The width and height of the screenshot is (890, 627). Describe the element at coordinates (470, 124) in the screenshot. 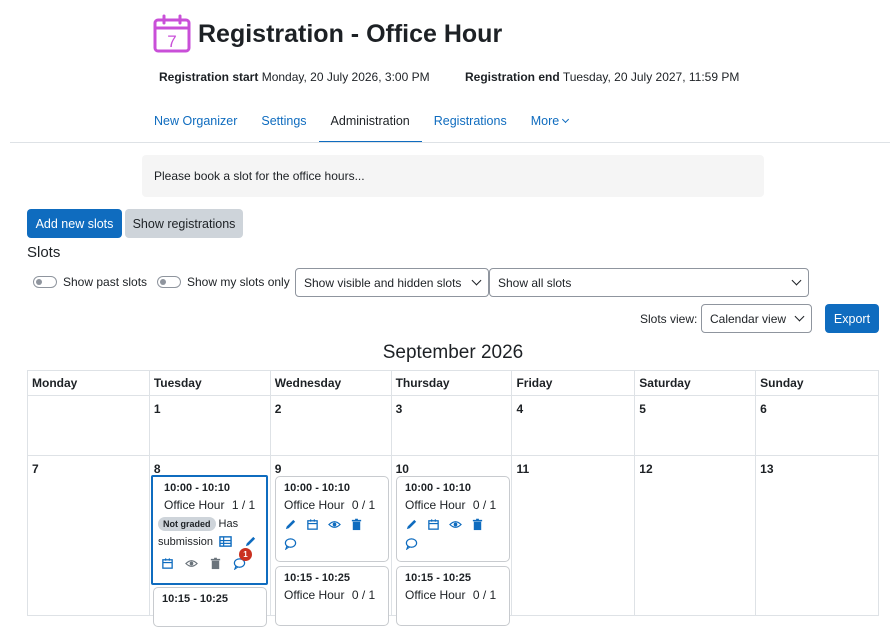

I see `tab-registrations: Registrations` at that location.